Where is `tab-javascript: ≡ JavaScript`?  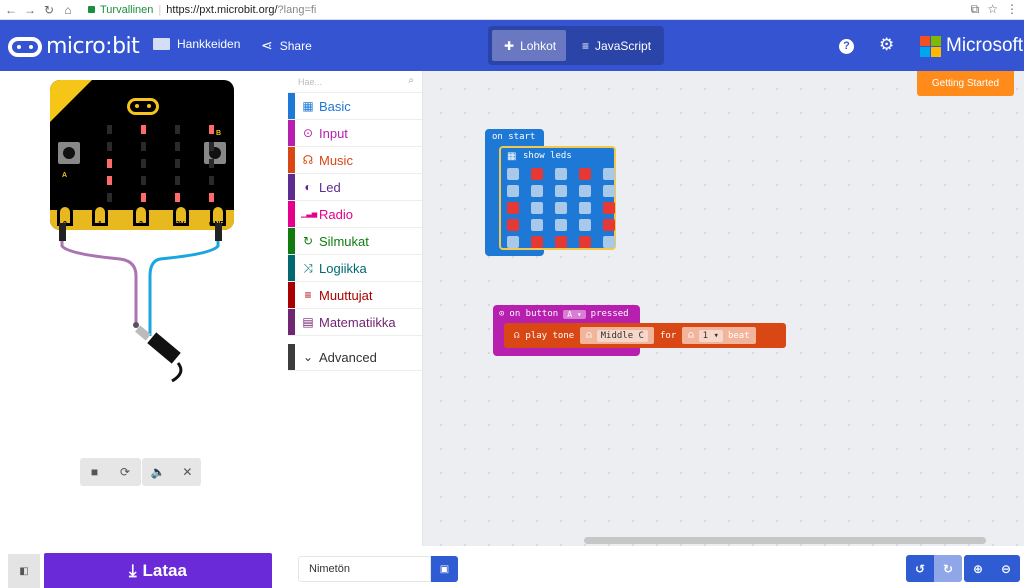 tab-javascript: ≡ JavaScript is located at coordinates (616, 45).